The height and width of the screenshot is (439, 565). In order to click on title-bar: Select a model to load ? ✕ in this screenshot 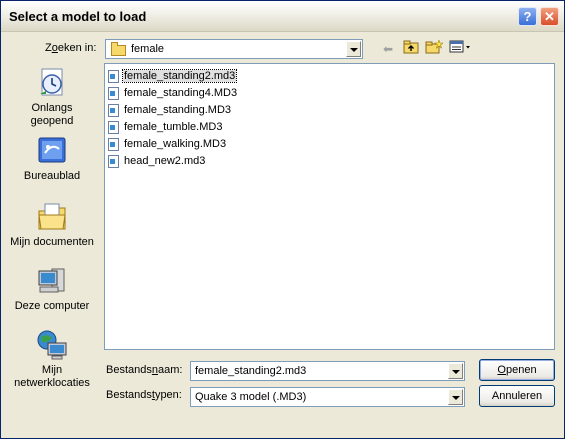, I will do `click(282, 16)`.